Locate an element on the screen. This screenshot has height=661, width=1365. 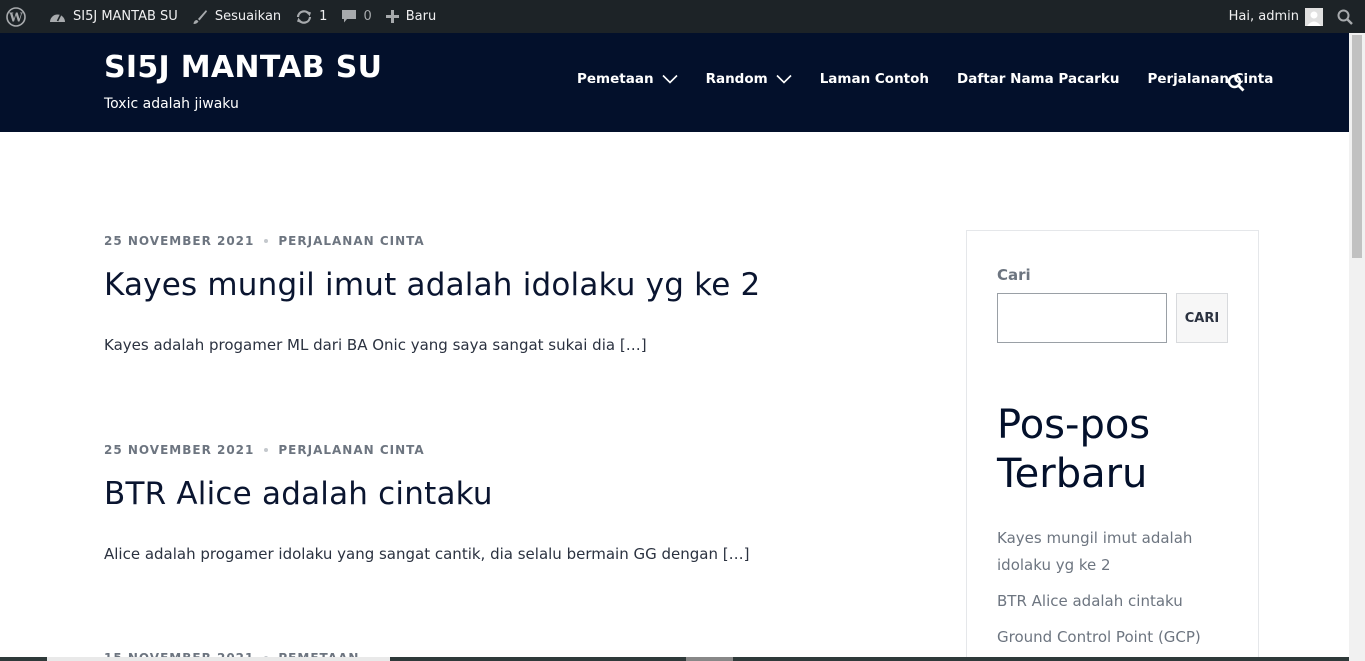
new-content-menu: Baru is located at coordinates (411, 16).